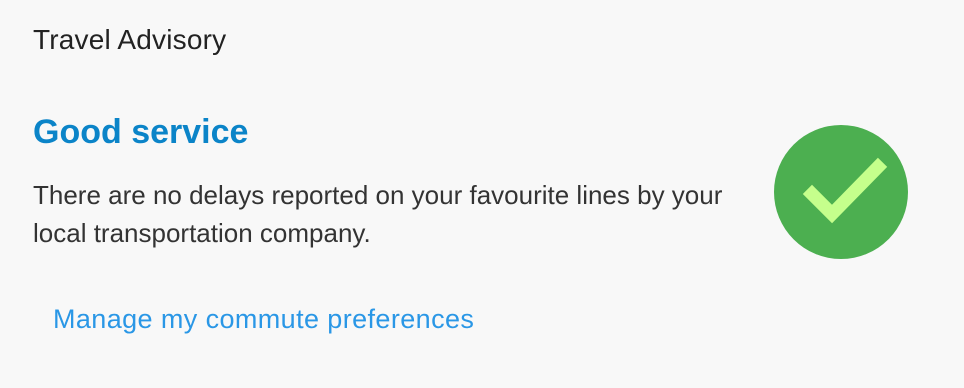 This screenshot has width=964, height=388. I want to click on checkmark-circle-icon, so click(841, 192).